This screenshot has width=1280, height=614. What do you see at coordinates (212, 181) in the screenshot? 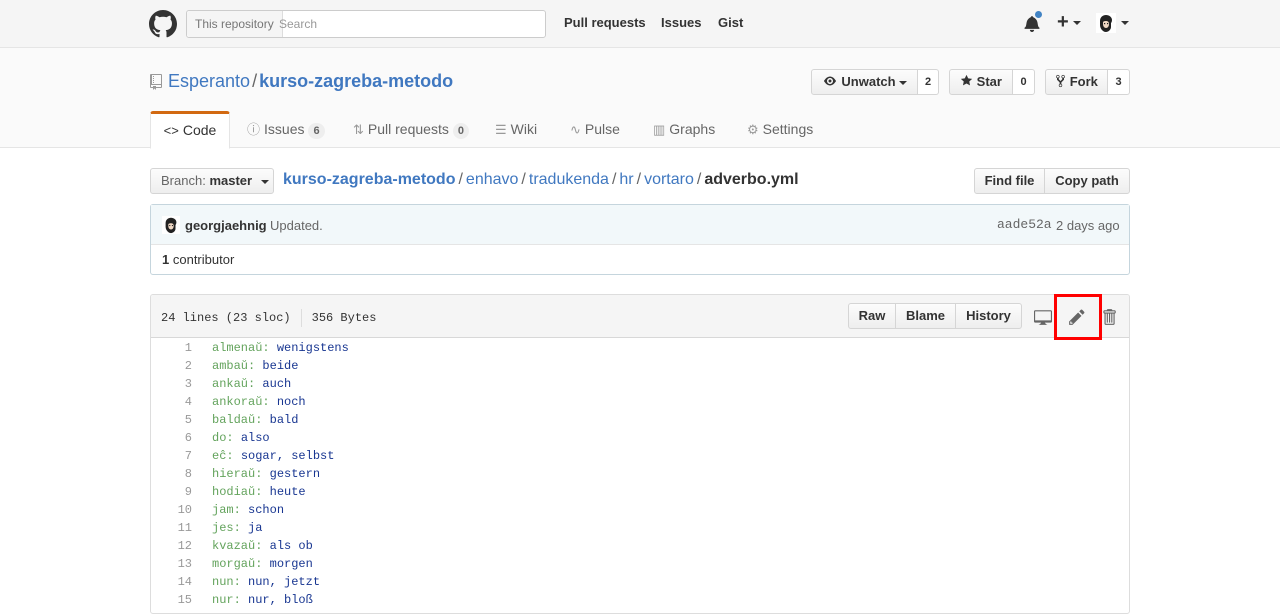
I see `branch-selector: Branch: master` at bounding box center [212, 181].